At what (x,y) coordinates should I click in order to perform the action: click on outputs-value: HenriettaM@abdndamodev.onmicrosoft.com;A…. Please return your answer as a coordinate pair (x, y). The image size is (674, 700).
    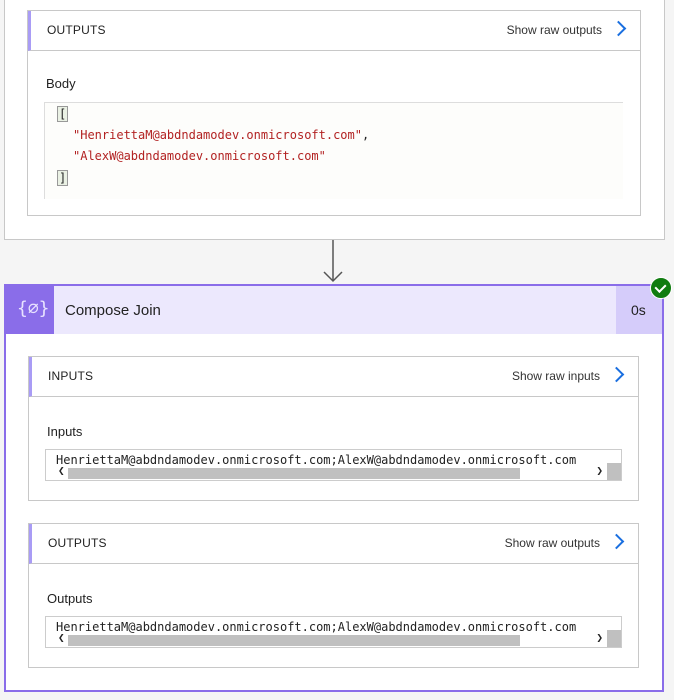
    Looking at the image, I should click on (316, 627).